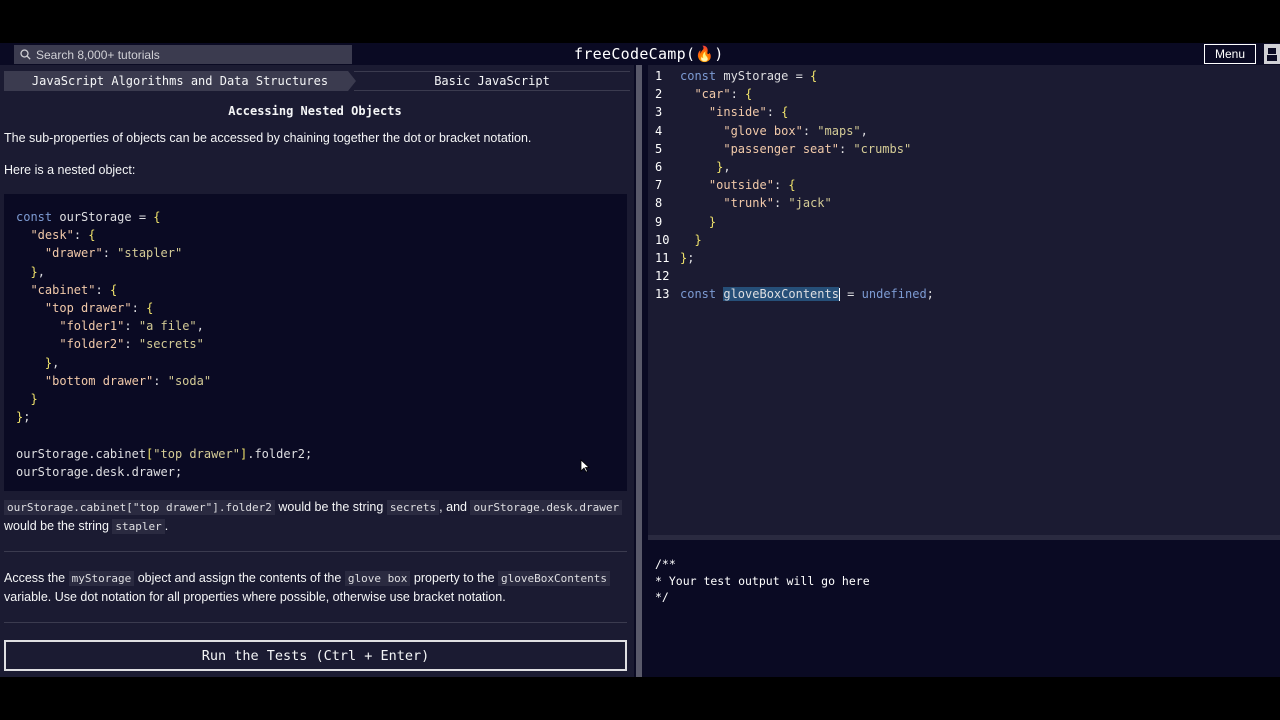 The height and width of the screenshot is (720, 1280). I want to click on user-avatar-icon, so click(1272, 54).